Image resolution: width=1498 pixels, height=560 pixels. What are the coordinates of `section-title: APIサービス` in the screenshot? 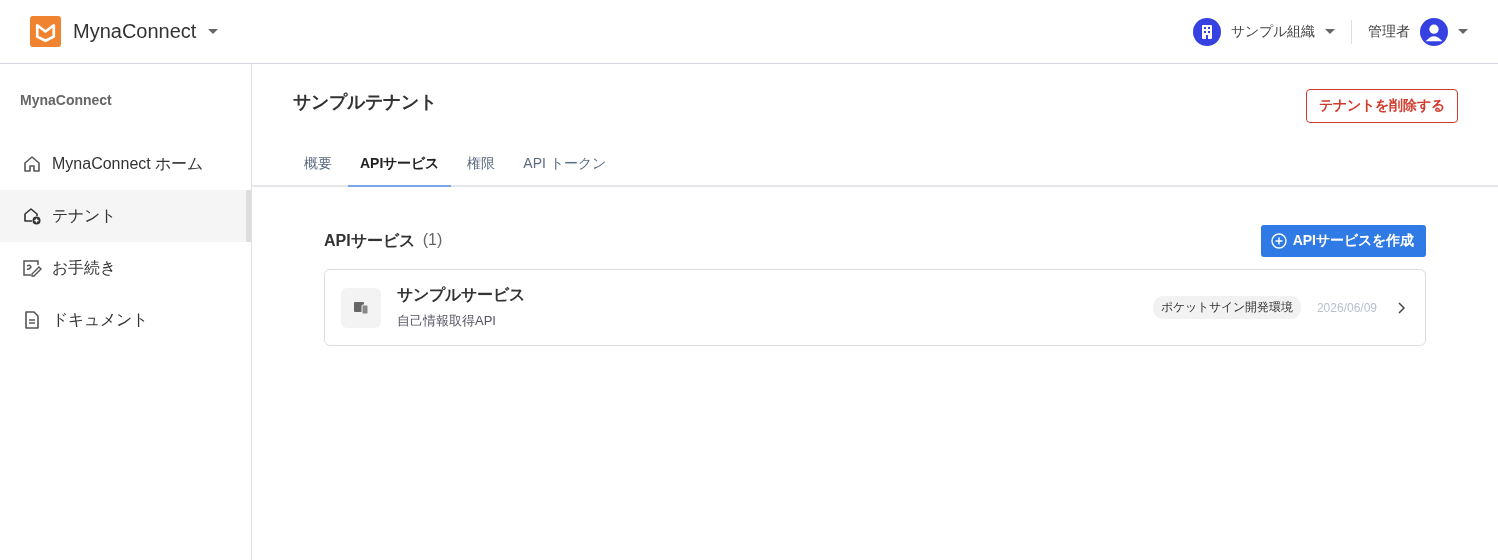 It's located at (369, 240).